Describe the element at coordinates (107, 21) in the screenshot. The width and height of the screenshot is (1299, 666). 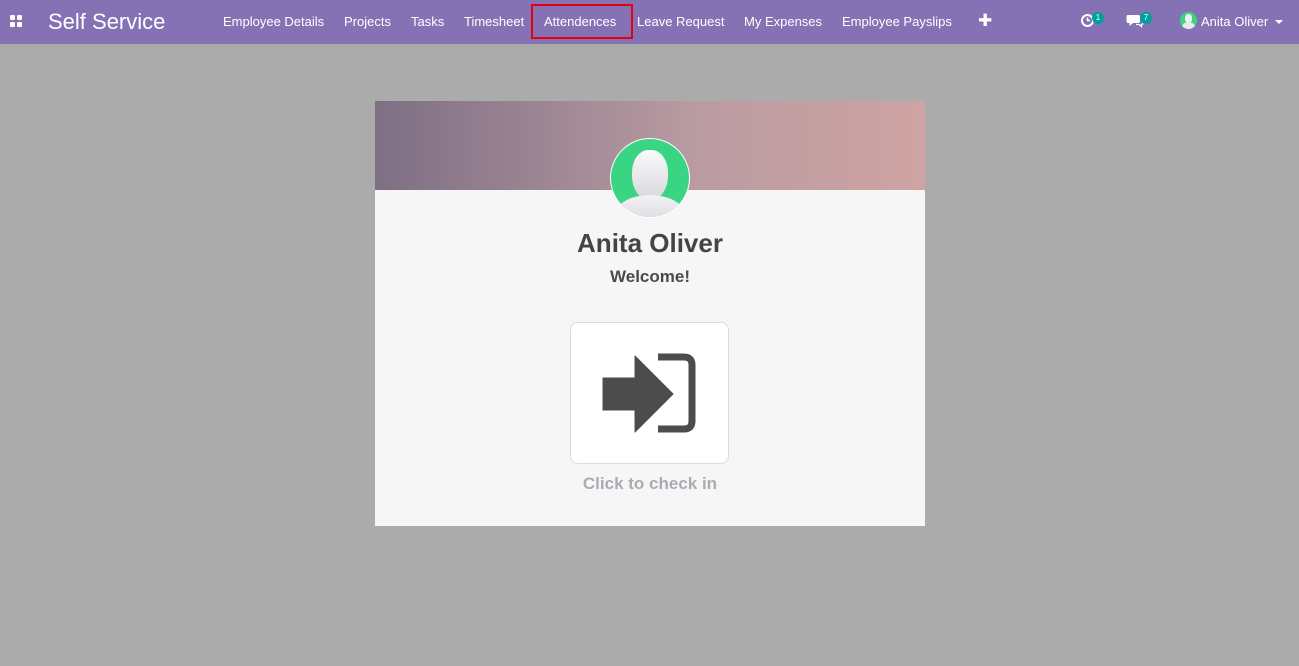
I see `app-title: Self Service` at that location.